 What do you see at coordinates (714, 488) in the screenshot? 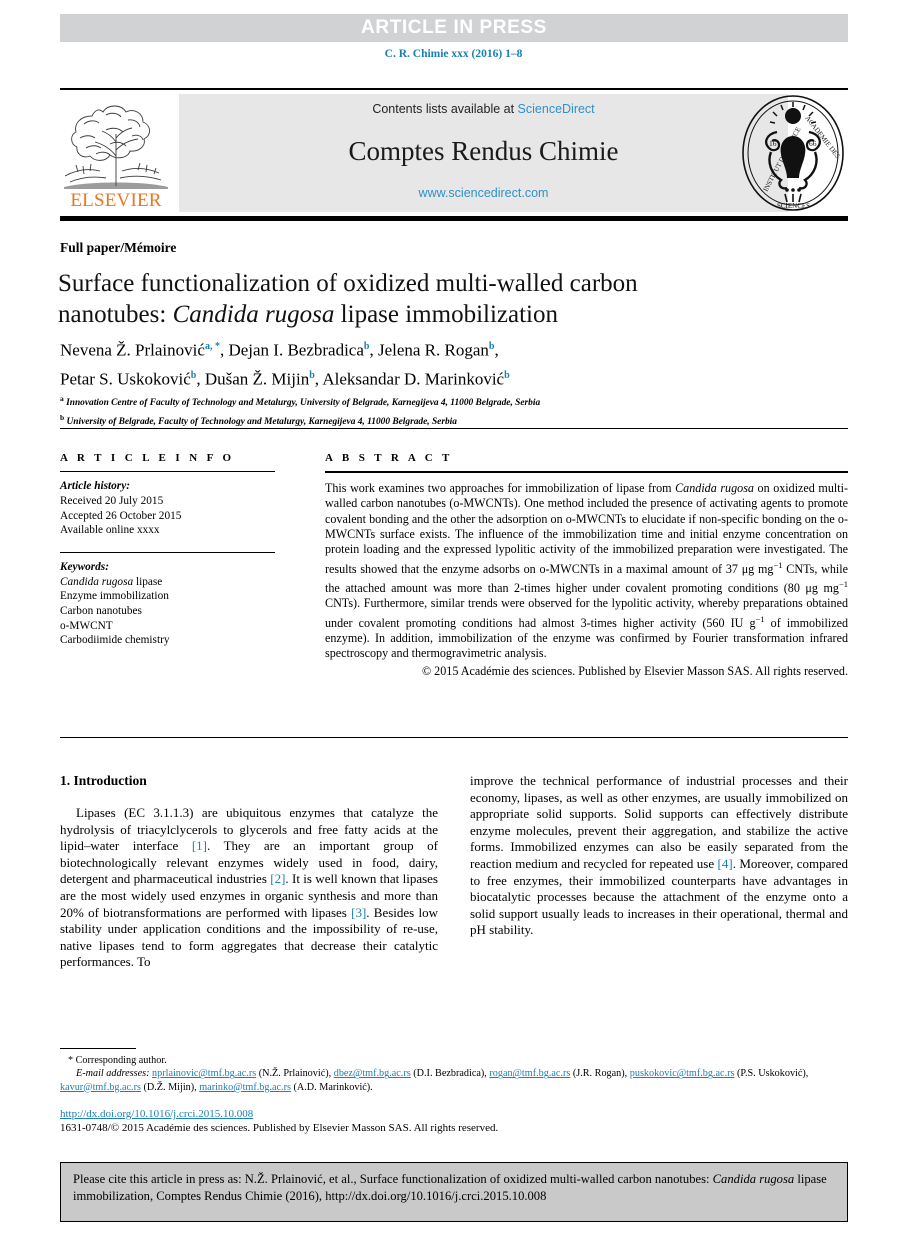
I see `abstract-species-name: Candida rugosa` at bounding box center [714, 488].